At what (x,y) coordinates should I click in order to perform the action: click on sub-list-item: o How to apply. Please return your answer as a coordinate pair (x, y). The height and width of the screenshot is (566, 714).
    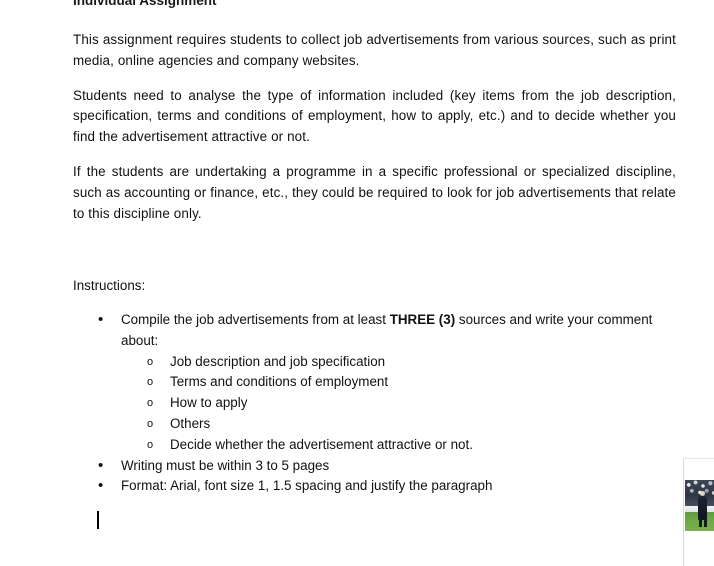
    Looking at the image, I should click on (374, 403).